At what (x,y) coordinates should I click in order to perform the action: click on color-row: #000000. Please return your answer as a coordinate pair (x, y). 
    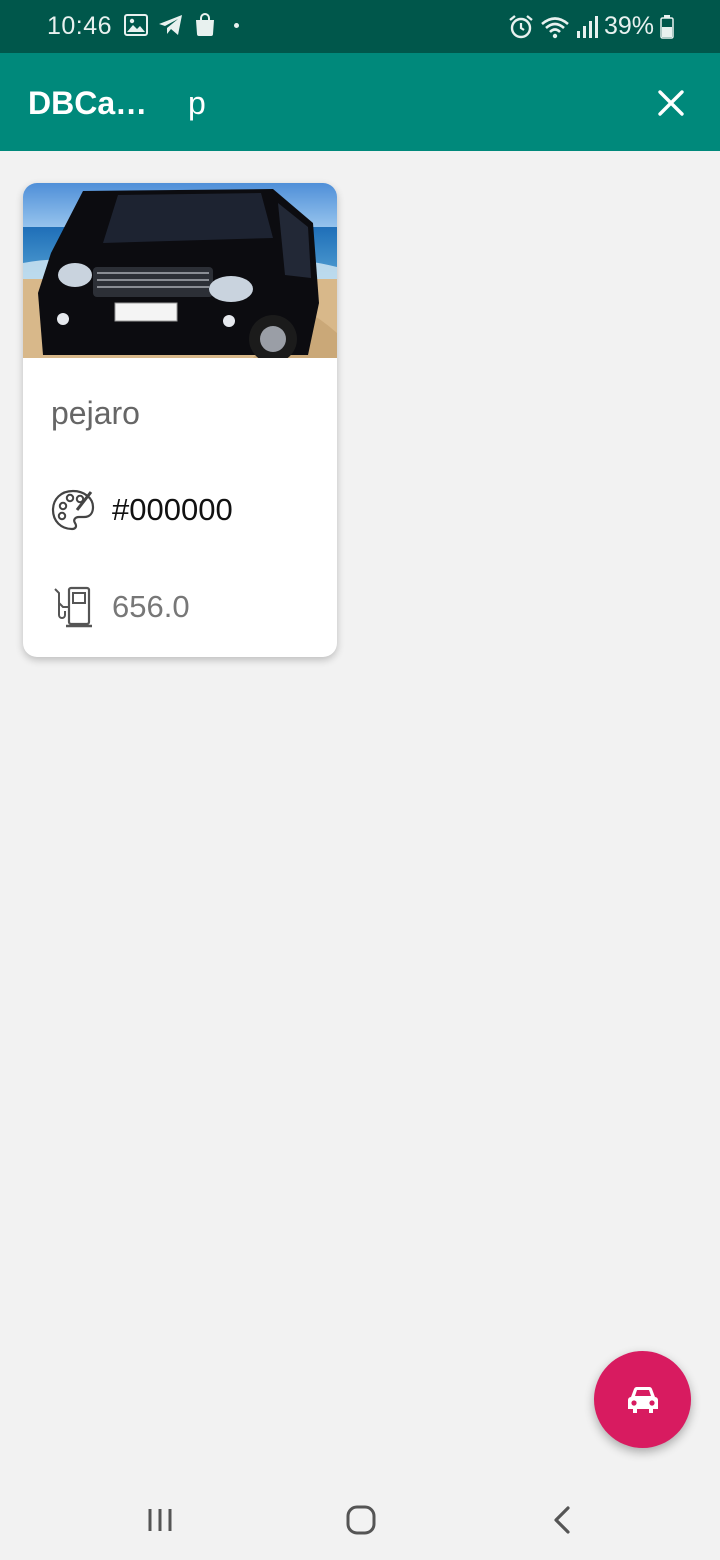
    Looking at the image, I should click on (142, 510).